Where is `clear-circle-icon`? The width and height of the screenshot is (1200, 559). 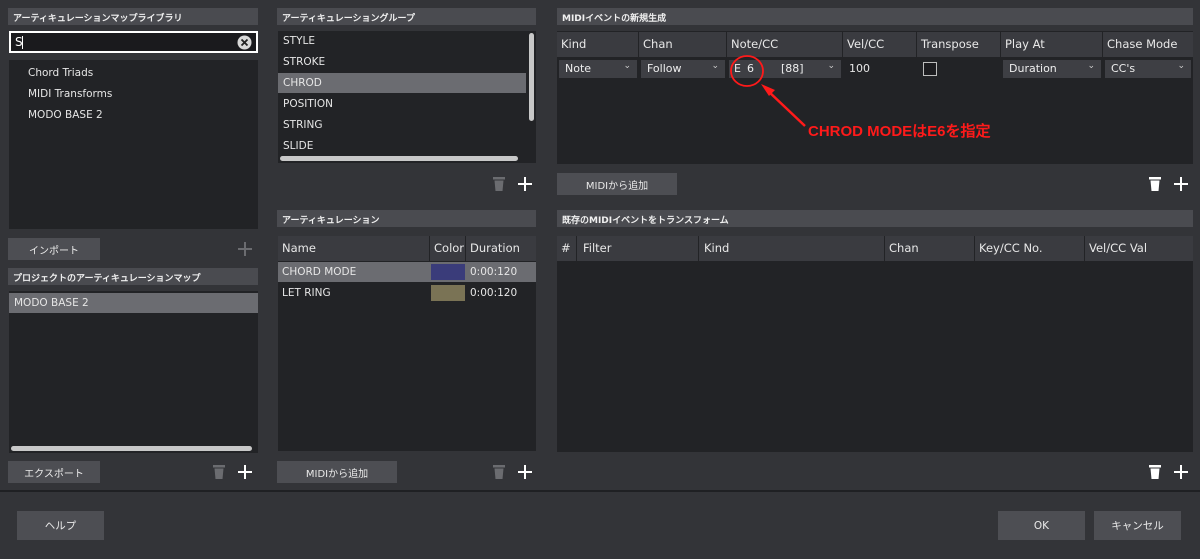 clear-circle-icon is located at coordinates (244, 42).